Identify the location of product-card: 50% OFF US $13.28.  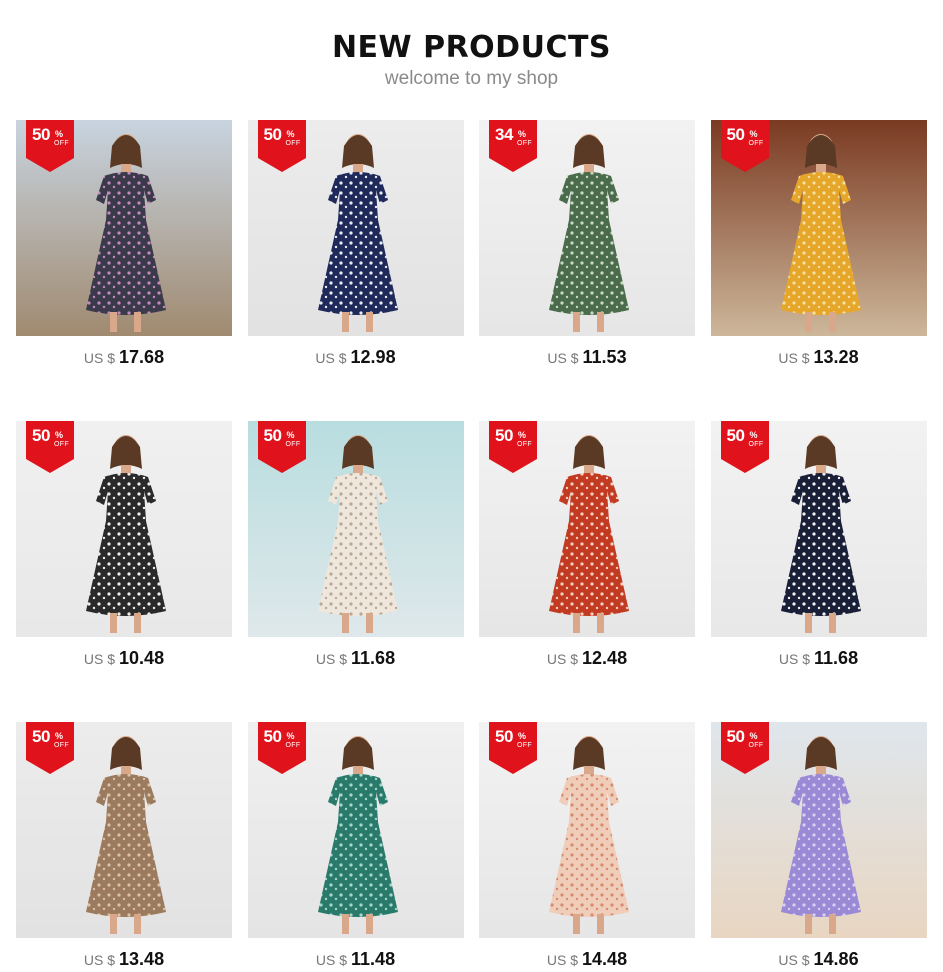
(818, 244).